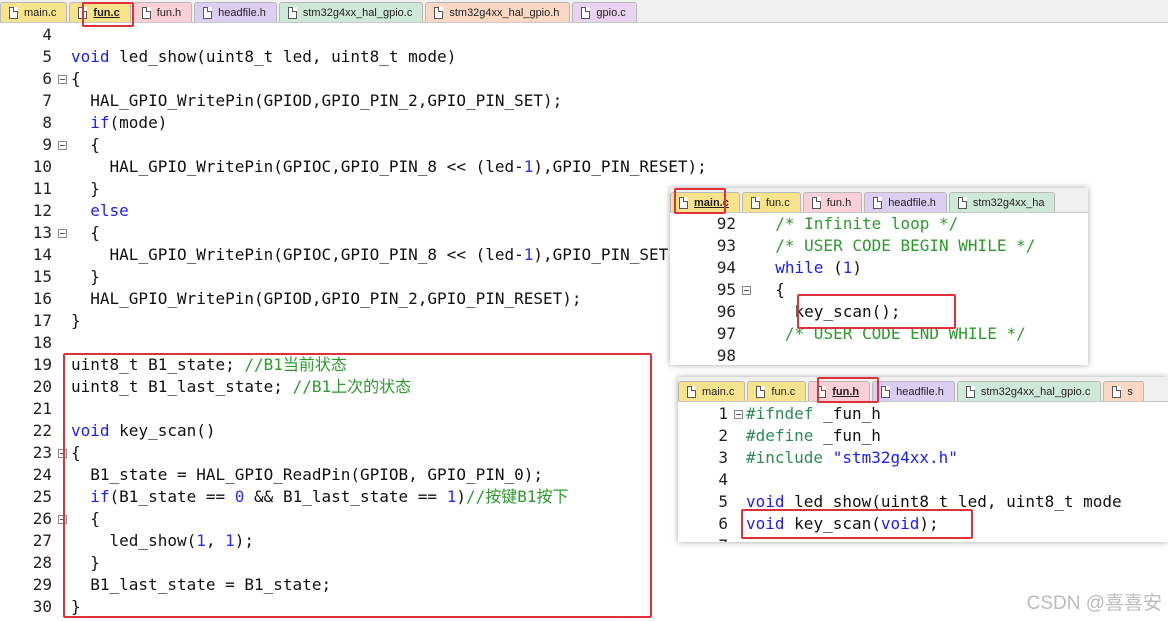 This screenshot has height=621, width=1168. Describe the element at coordinates (40, 12) in the screenshot. I see `tab-label: main.c` at that location.